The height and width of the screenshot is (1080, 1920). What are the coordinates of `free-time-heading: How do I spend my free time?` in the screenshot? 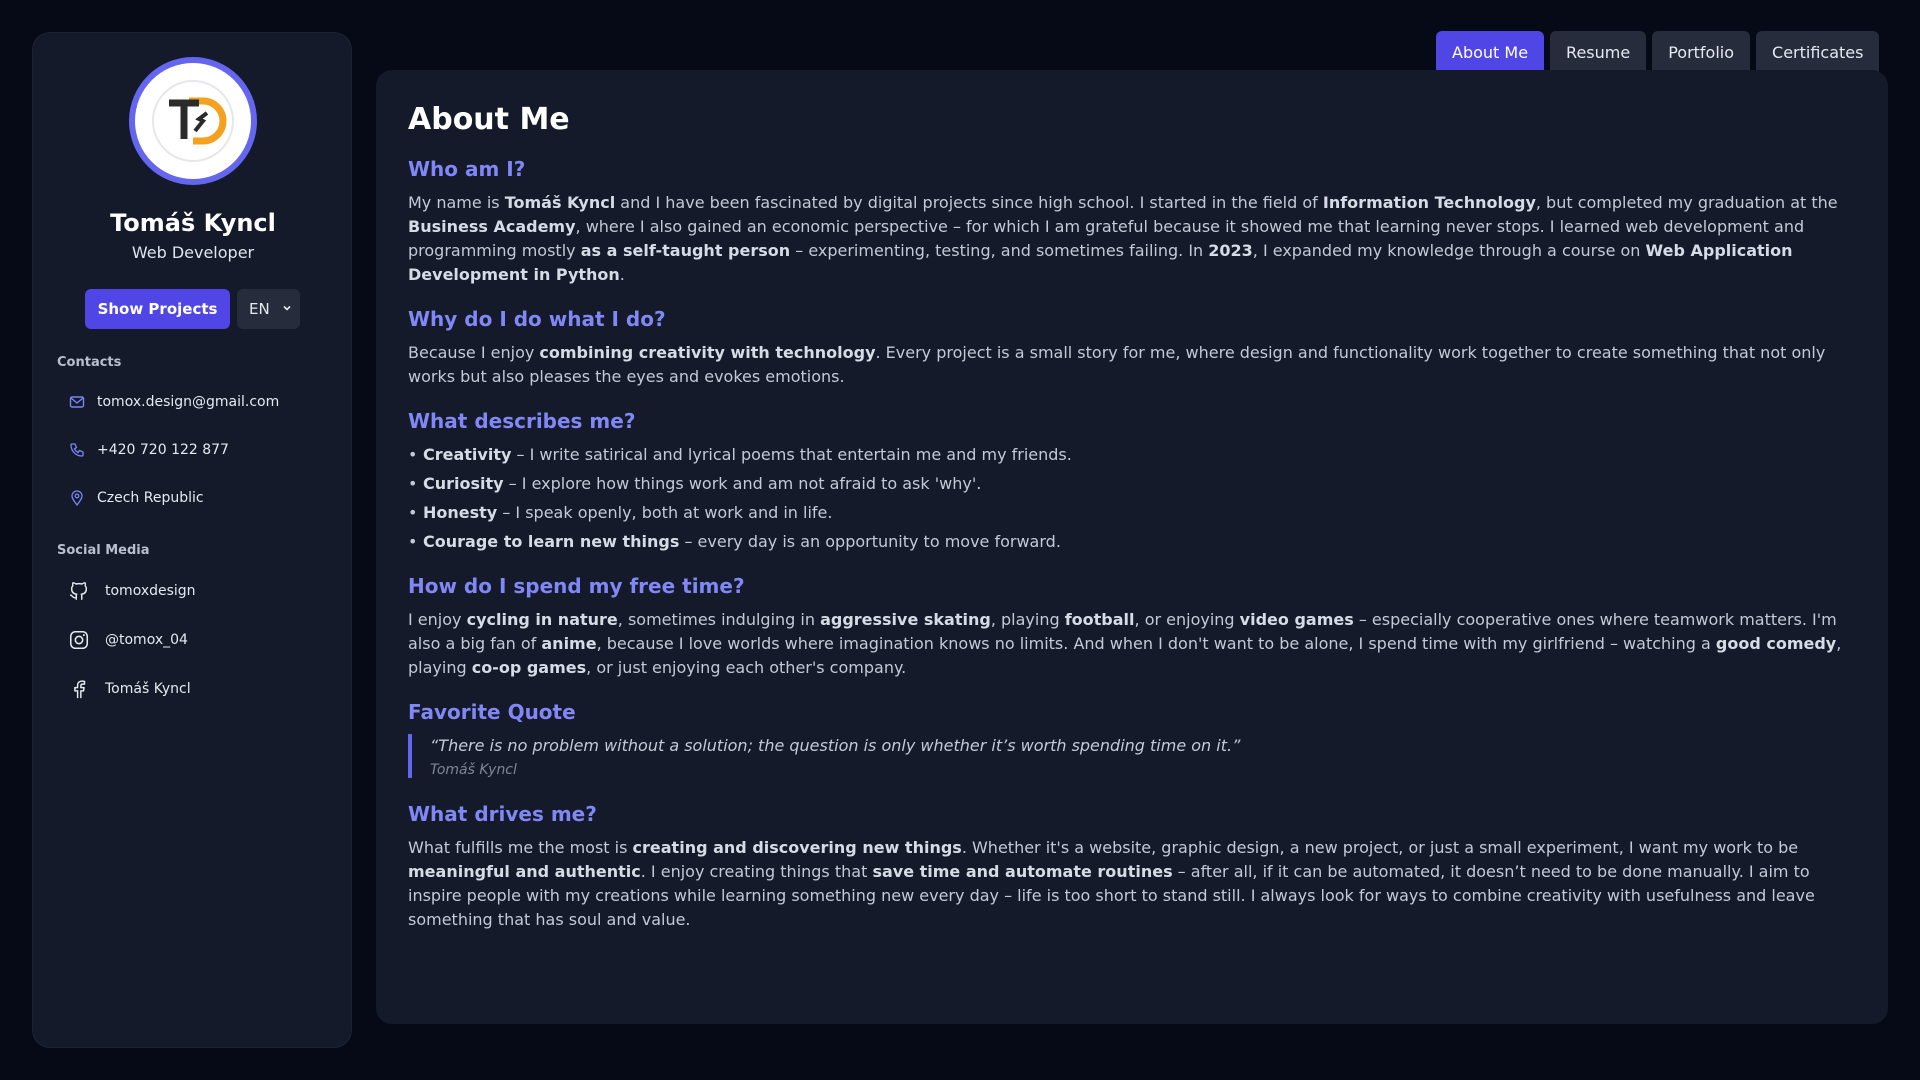 It's located at (576, 586).